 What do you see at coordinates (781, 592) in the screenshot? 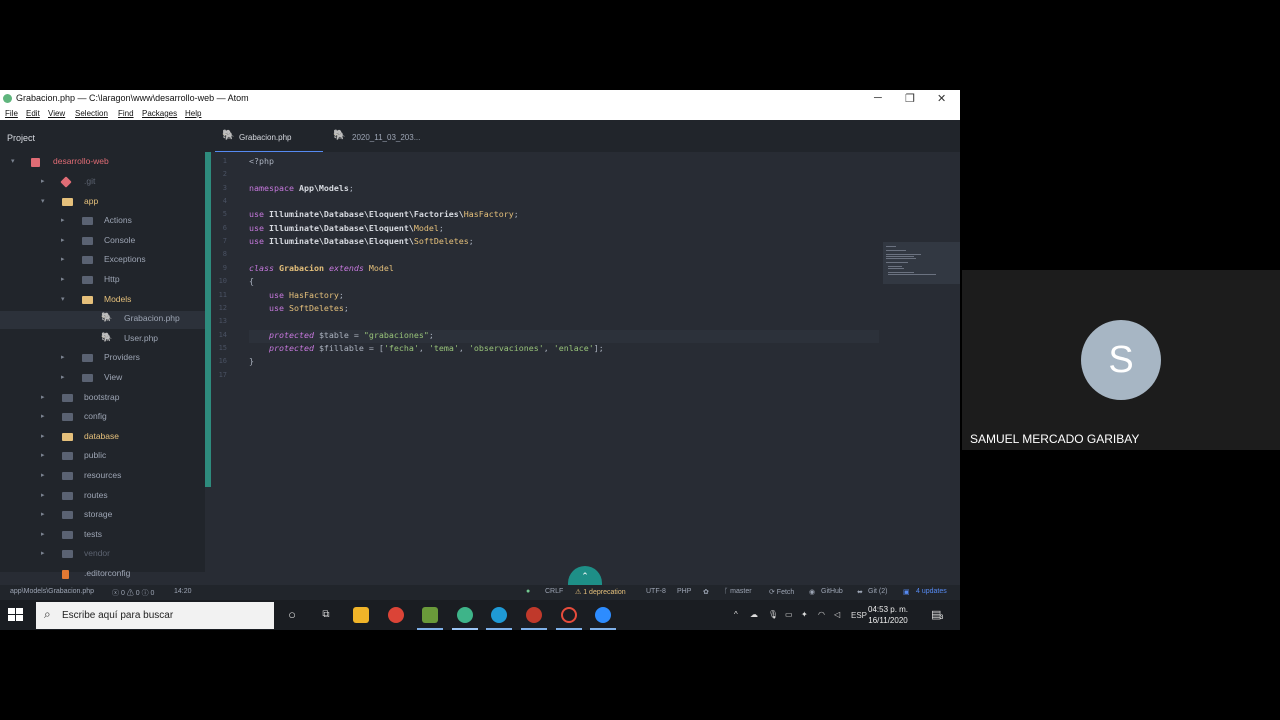
I see `status-fetch: ⟳ Fetch` at bounding box center [781, 592].